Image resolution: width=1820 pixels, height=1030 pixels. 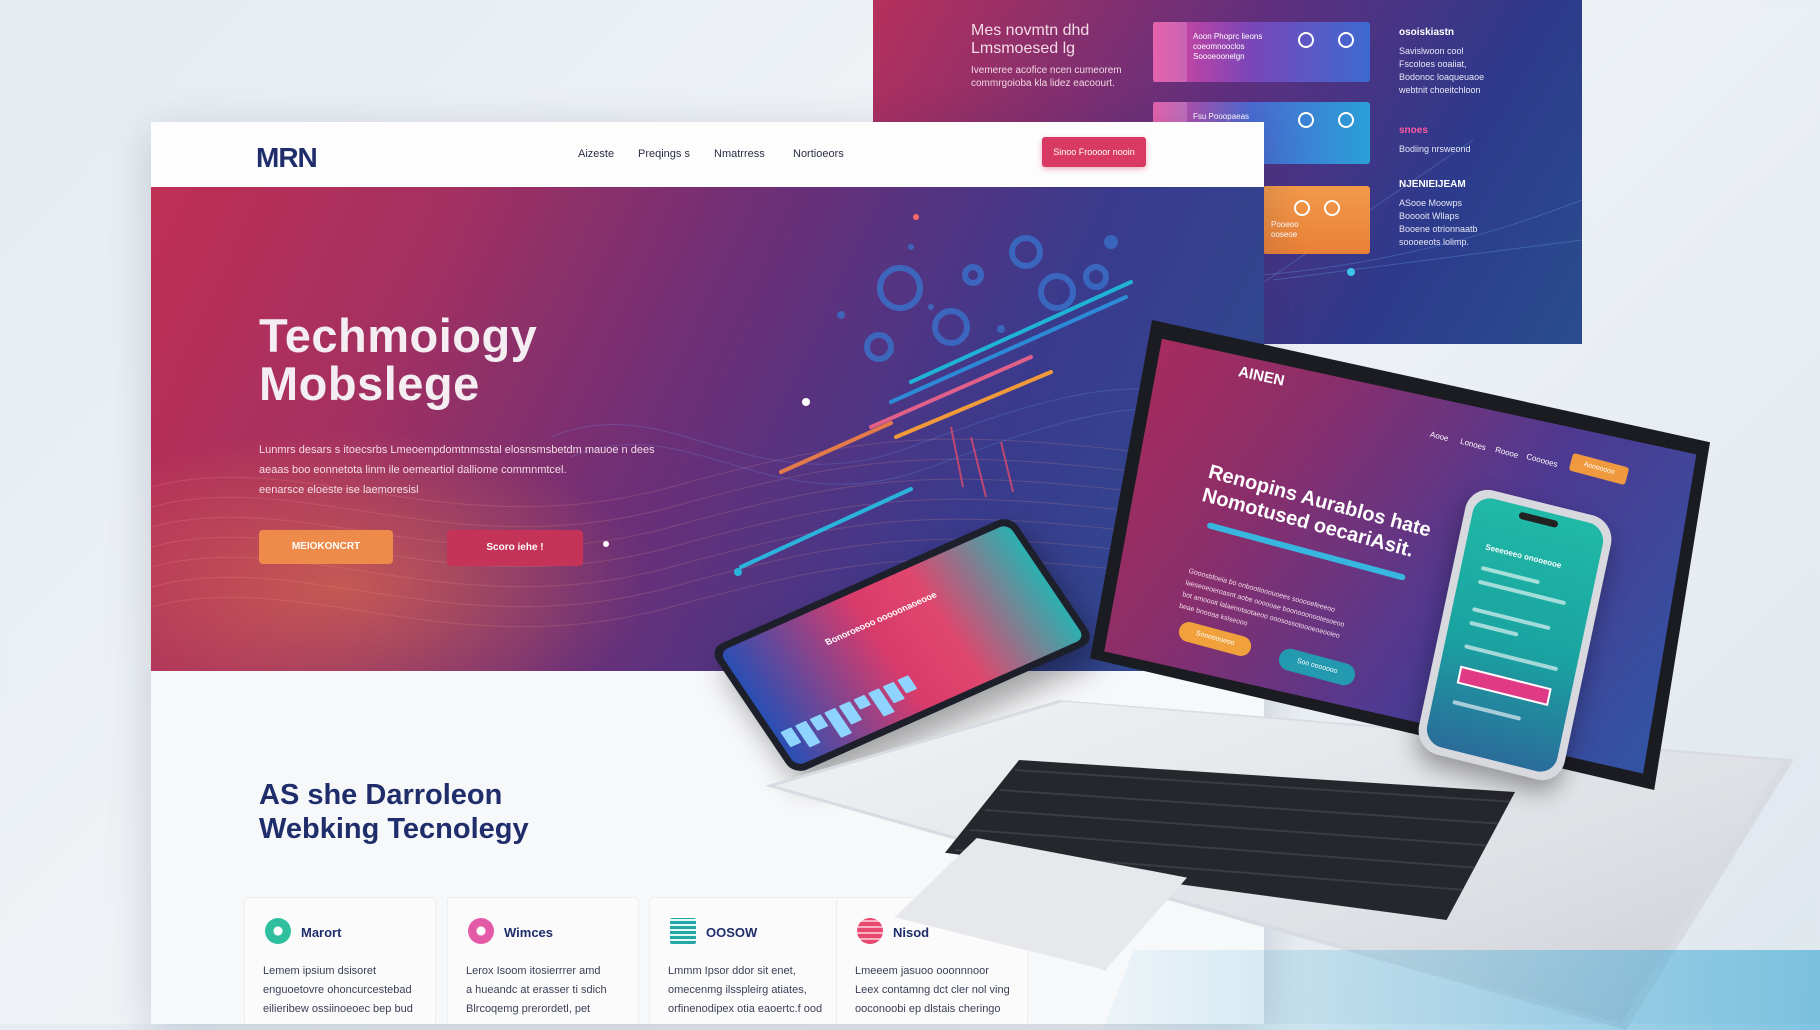 I want to click on nav-link: Aizeste, so click(x=596, y=154).